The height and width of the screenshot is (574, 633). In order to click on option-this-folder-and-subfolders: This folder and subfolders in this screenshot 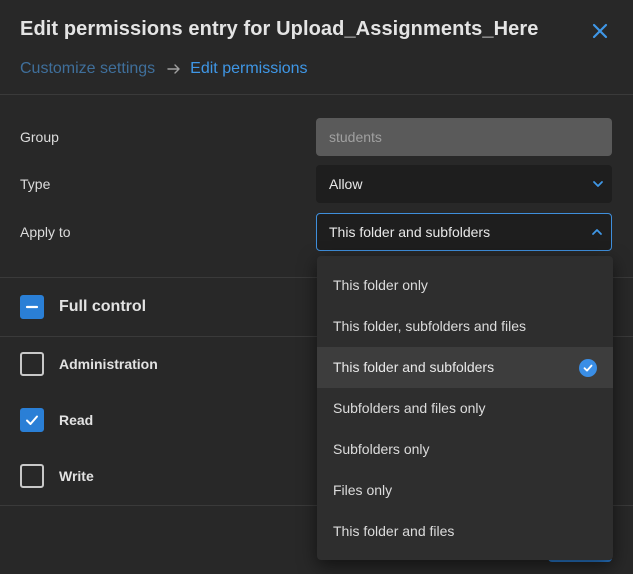, I will do `click(465, 367)`.